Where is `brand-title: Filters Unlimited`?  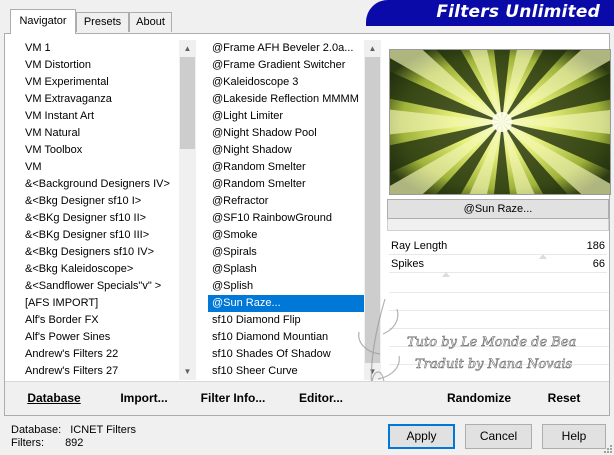
brand-title: Filters Unlimited is located at coordinates (518, 12).